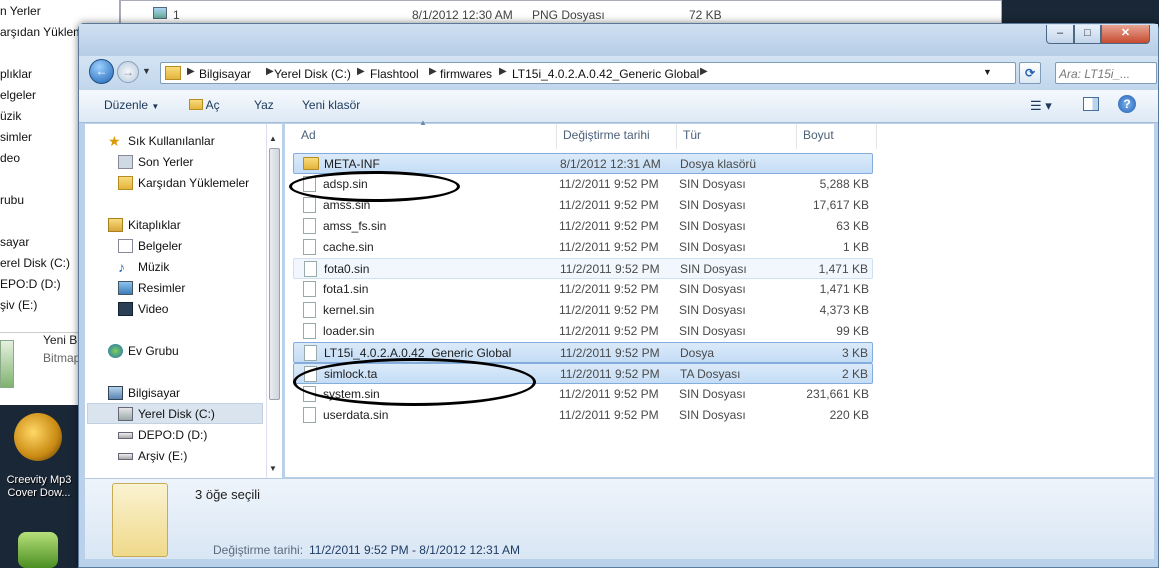 The height and width of the screenshot is (568, 1159). Describe the element at coordinates (125, 162) in the screenshot. I see `recent-places-icon` at that location.